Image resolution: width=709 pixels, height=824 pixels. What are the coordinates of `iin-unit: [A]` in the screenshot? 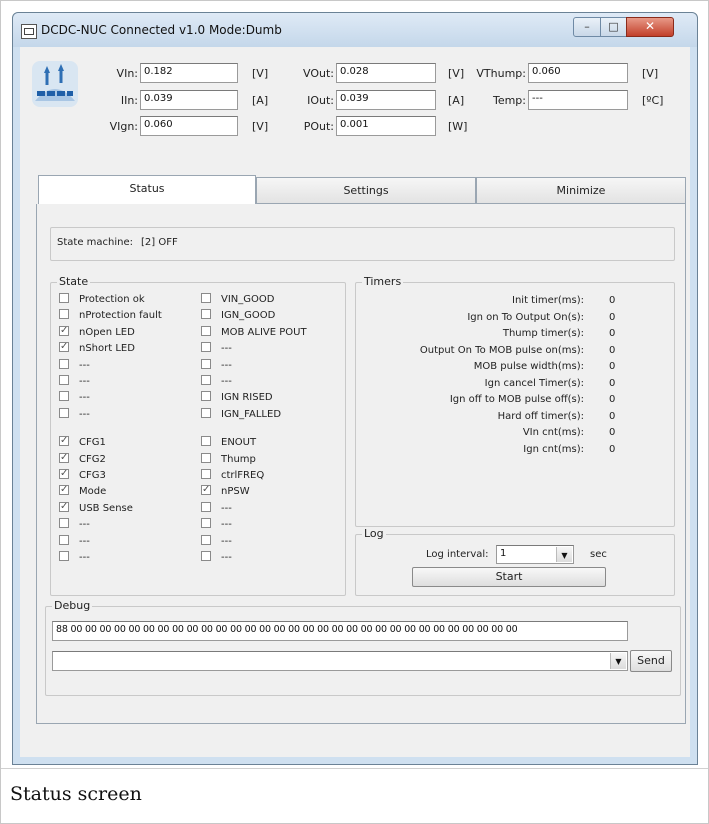 It's located at (260, 100).